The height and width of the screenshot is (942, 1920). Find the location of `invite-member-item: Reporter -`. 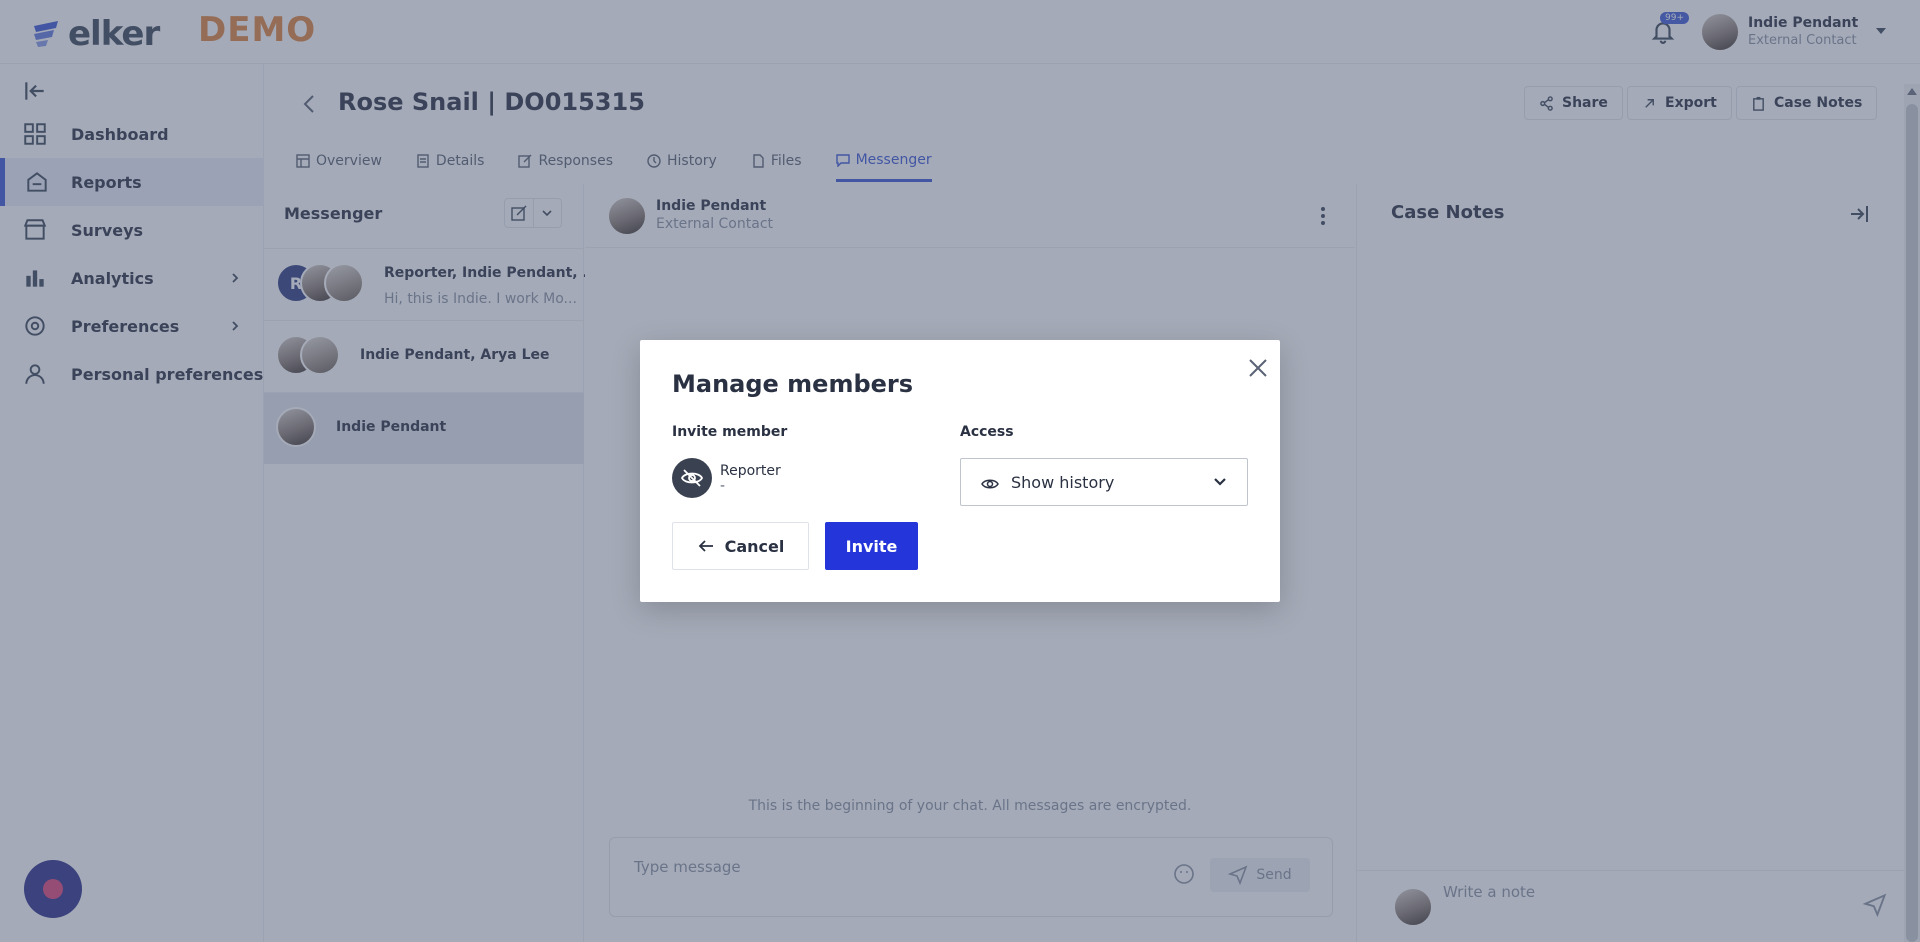

invite-member-item: Reporter - is located at coordinates (726, 478).